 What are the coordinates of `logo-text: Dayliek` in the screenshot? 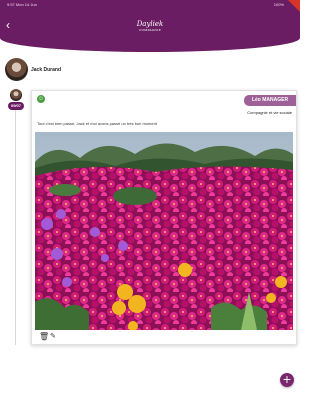 It's located at (150, 24).